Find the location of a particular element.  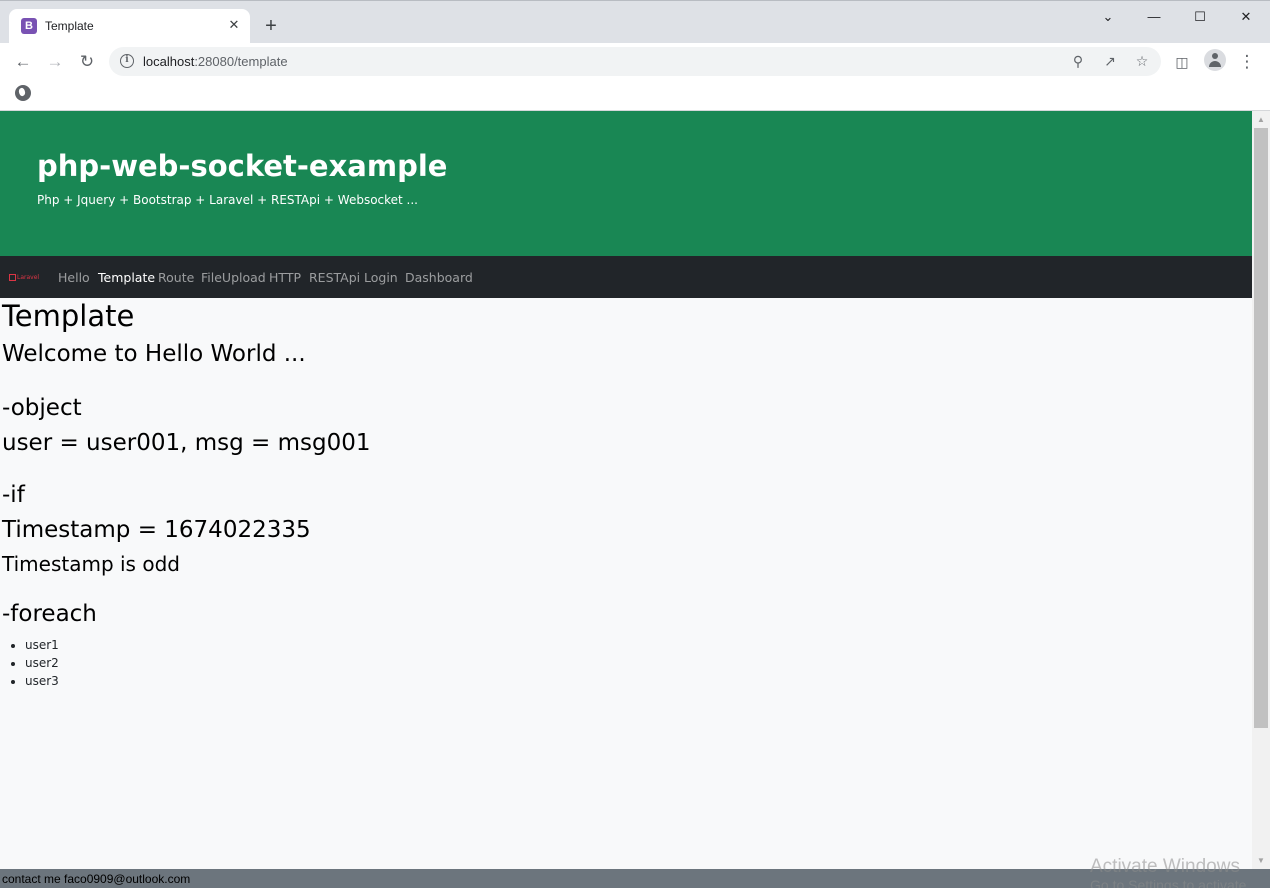

vertical-scrollbar: ▲ ▼ is located at coordinates (1261, 490).